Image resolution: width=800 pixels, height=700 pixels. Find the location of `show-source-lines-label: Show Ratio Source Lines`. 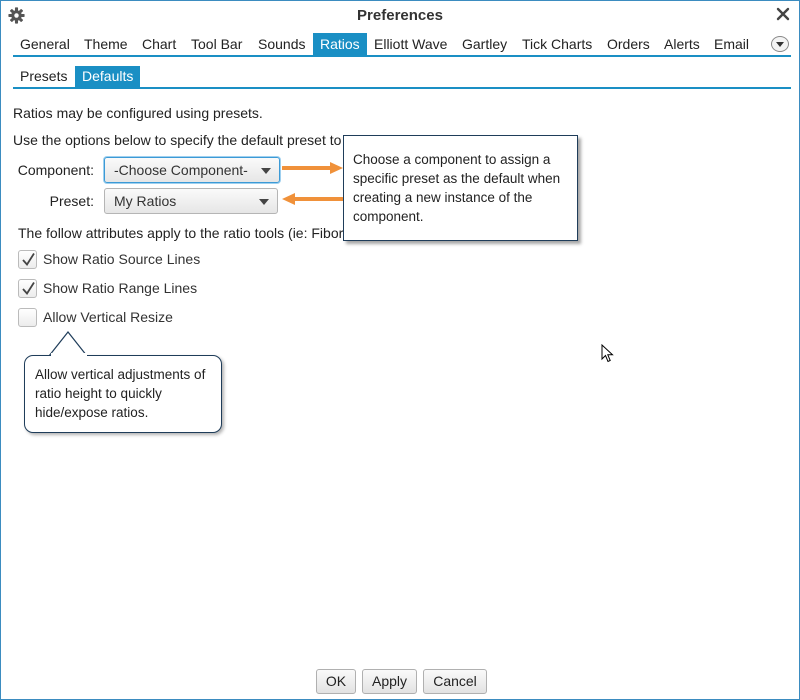

show-source-lines-label: Show Ratio Source Lines is located at coordinates (121, 259).